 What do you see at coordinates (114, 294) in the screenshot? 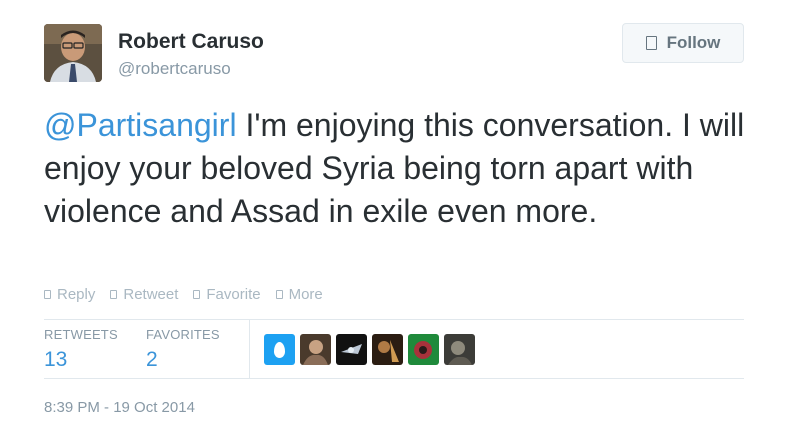
I see `retweet-icon` at bounding box center [114, 294].